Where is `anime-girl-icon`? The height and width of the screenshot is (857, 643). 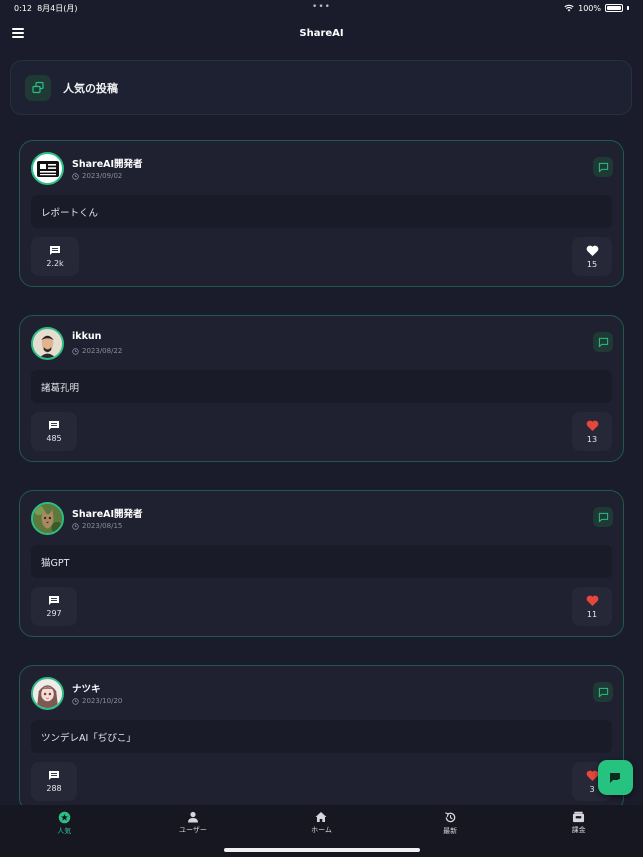
anime-girl-icon is located at coordinates (47, 693).